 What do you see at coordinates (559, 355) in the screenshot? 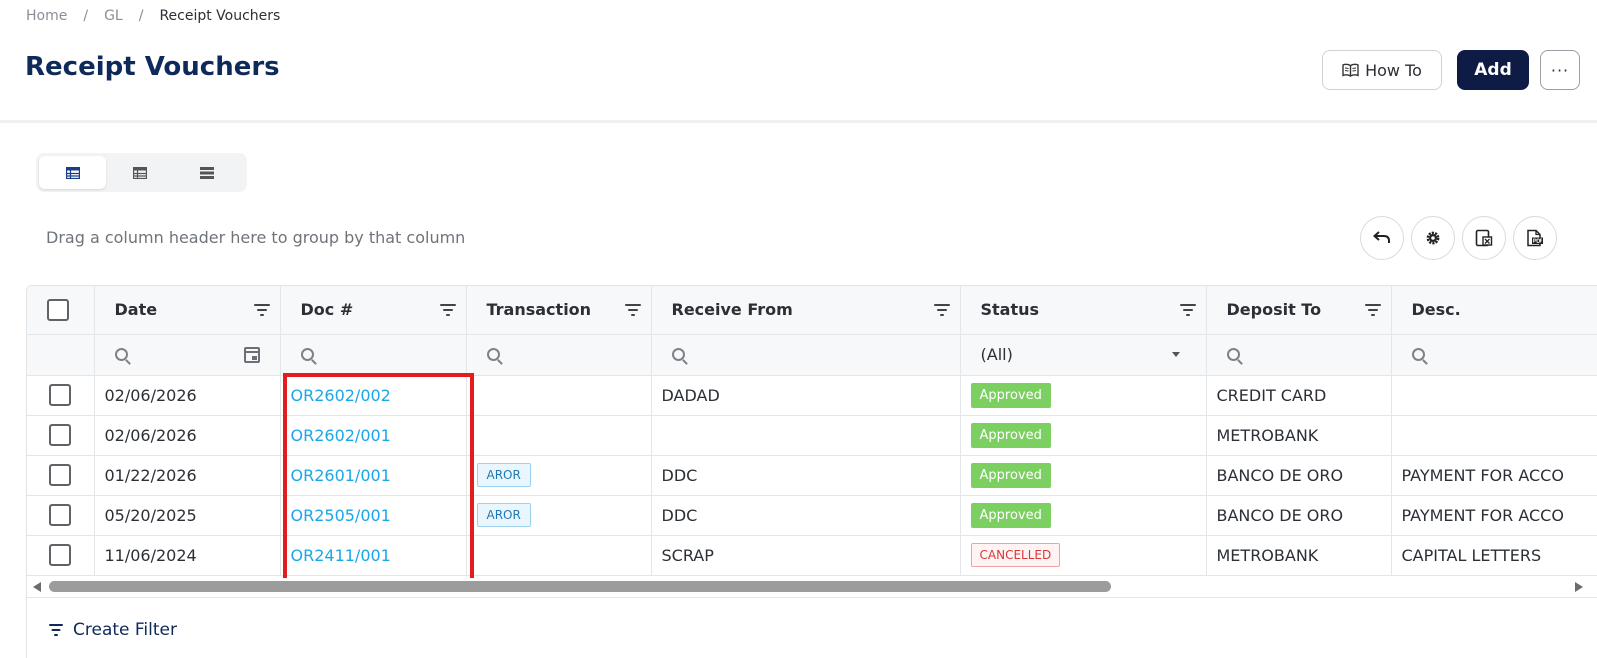
I see `filter-transaction` at bounding box center [559, 355].